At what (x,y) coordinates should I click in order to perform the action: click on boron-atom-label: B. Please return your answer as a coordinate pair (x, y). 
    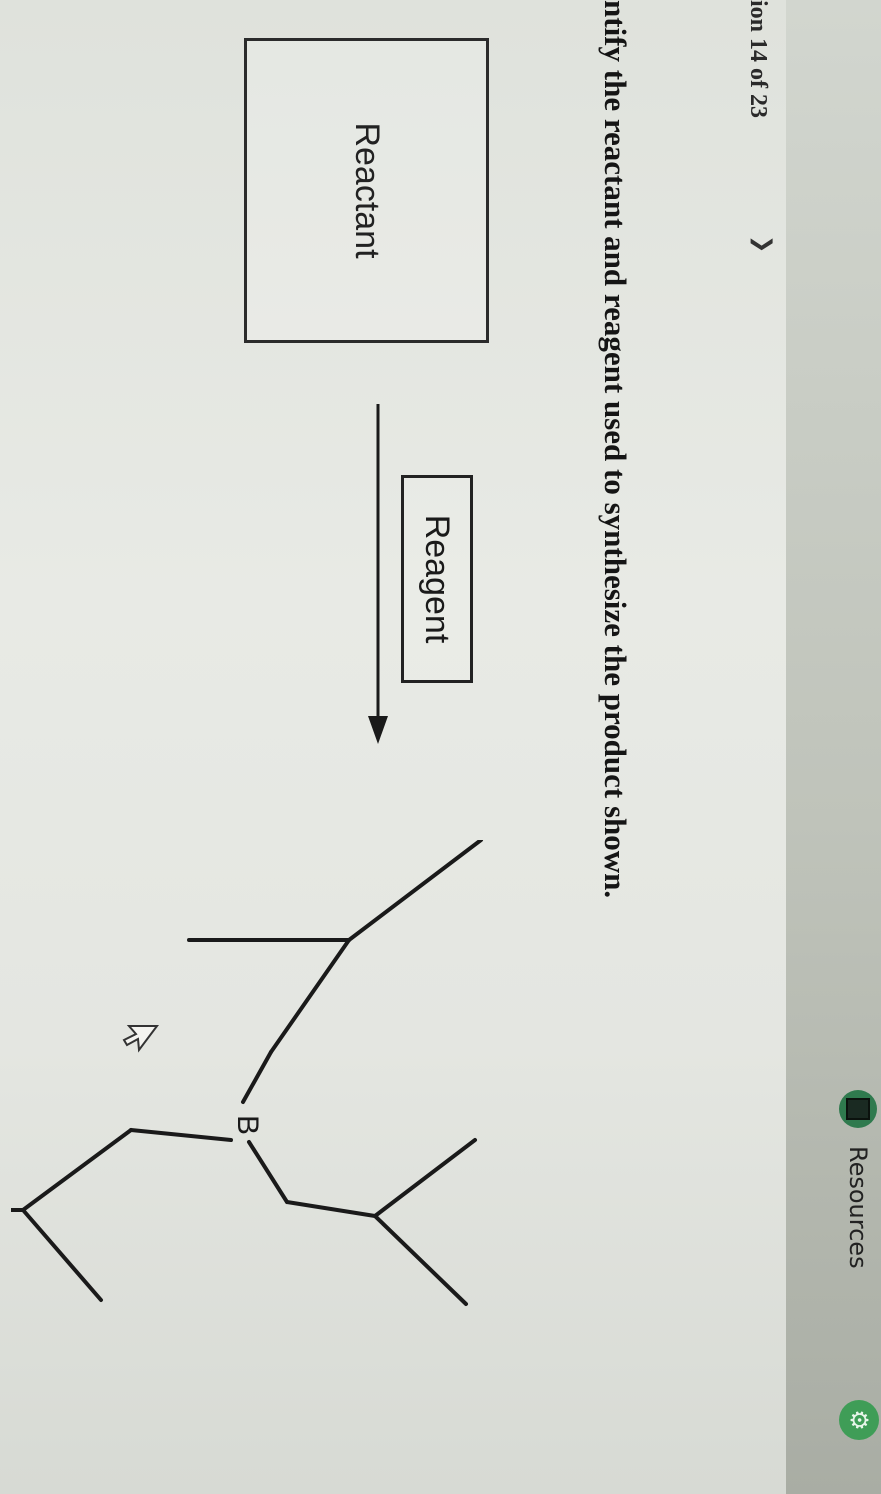
    Looking at the image, I should click on (247, 1125).